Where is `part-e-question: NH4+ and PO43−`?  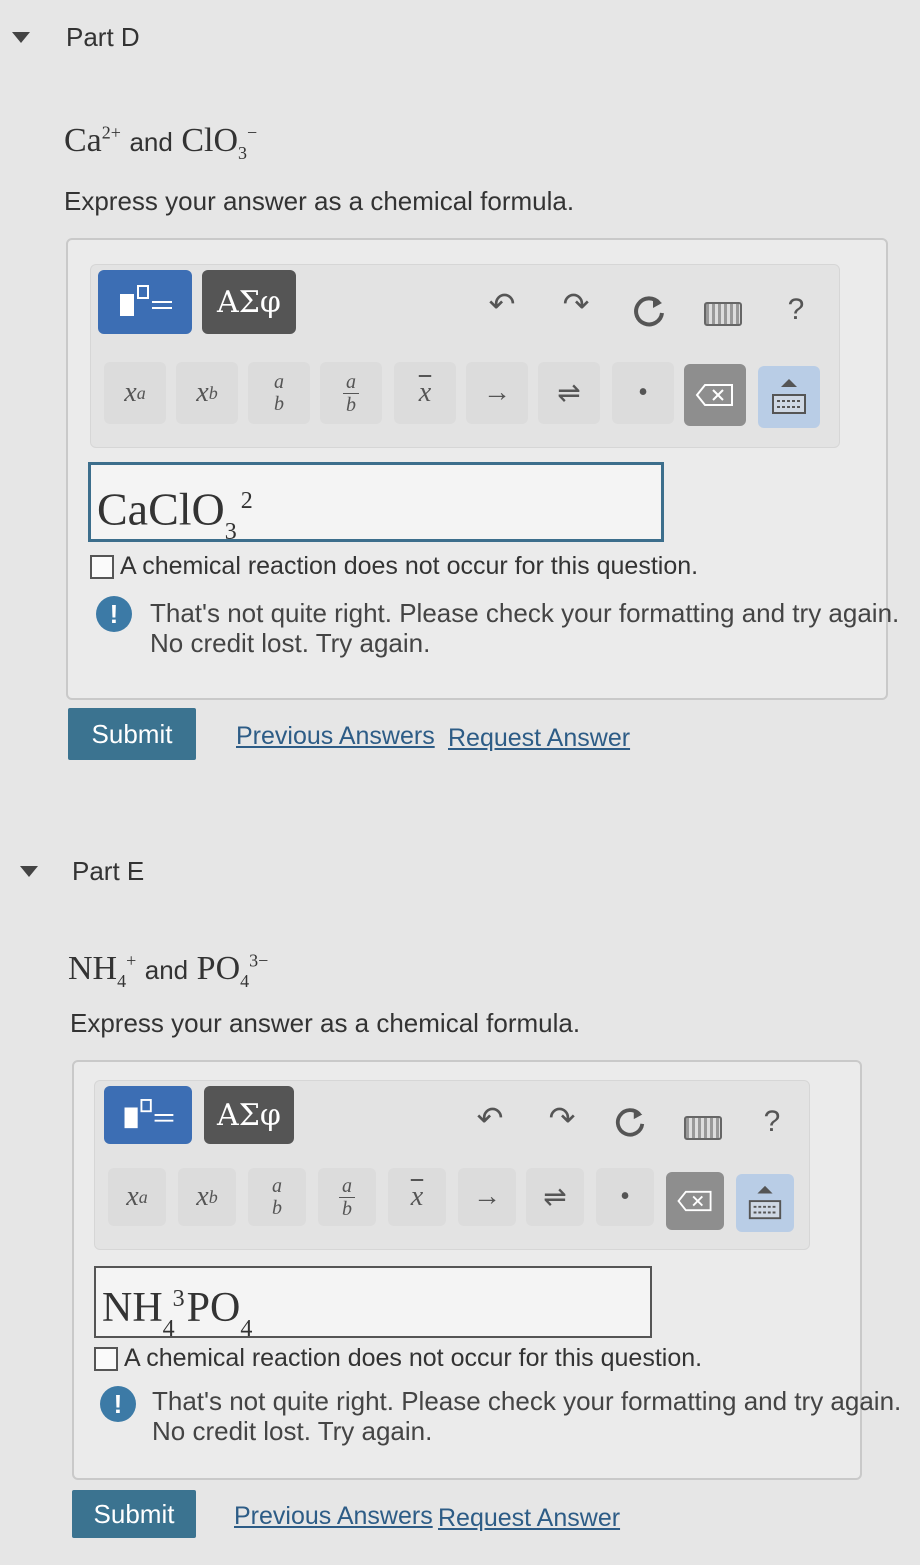
part-e-question: NH4+ and PO43− is located at coordinates (168, 970).